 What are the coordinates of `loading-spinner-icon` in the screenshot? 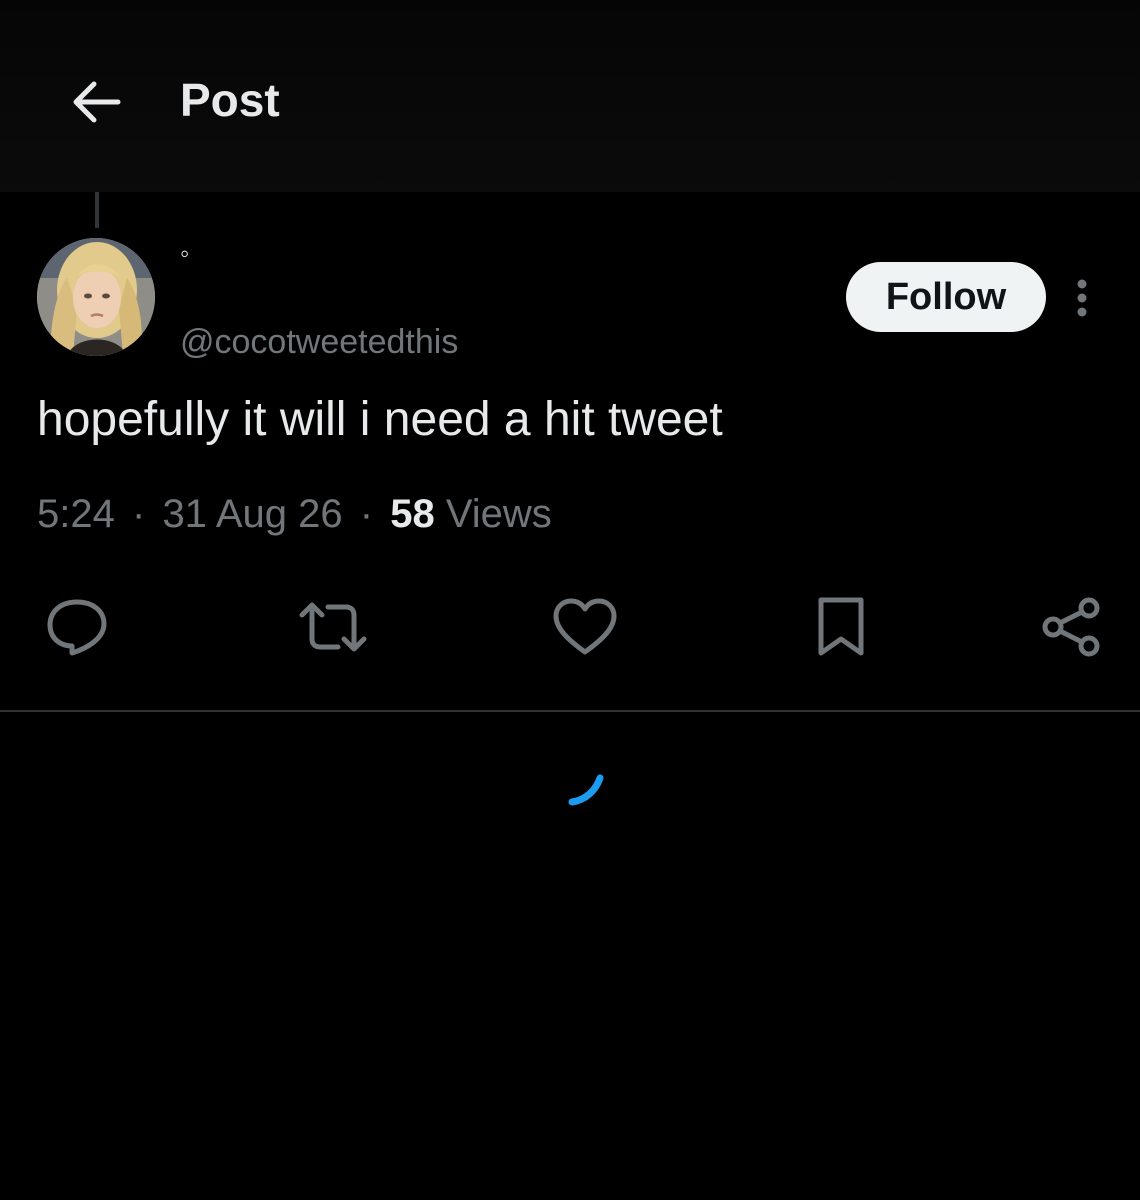 It's located at (586, 790).